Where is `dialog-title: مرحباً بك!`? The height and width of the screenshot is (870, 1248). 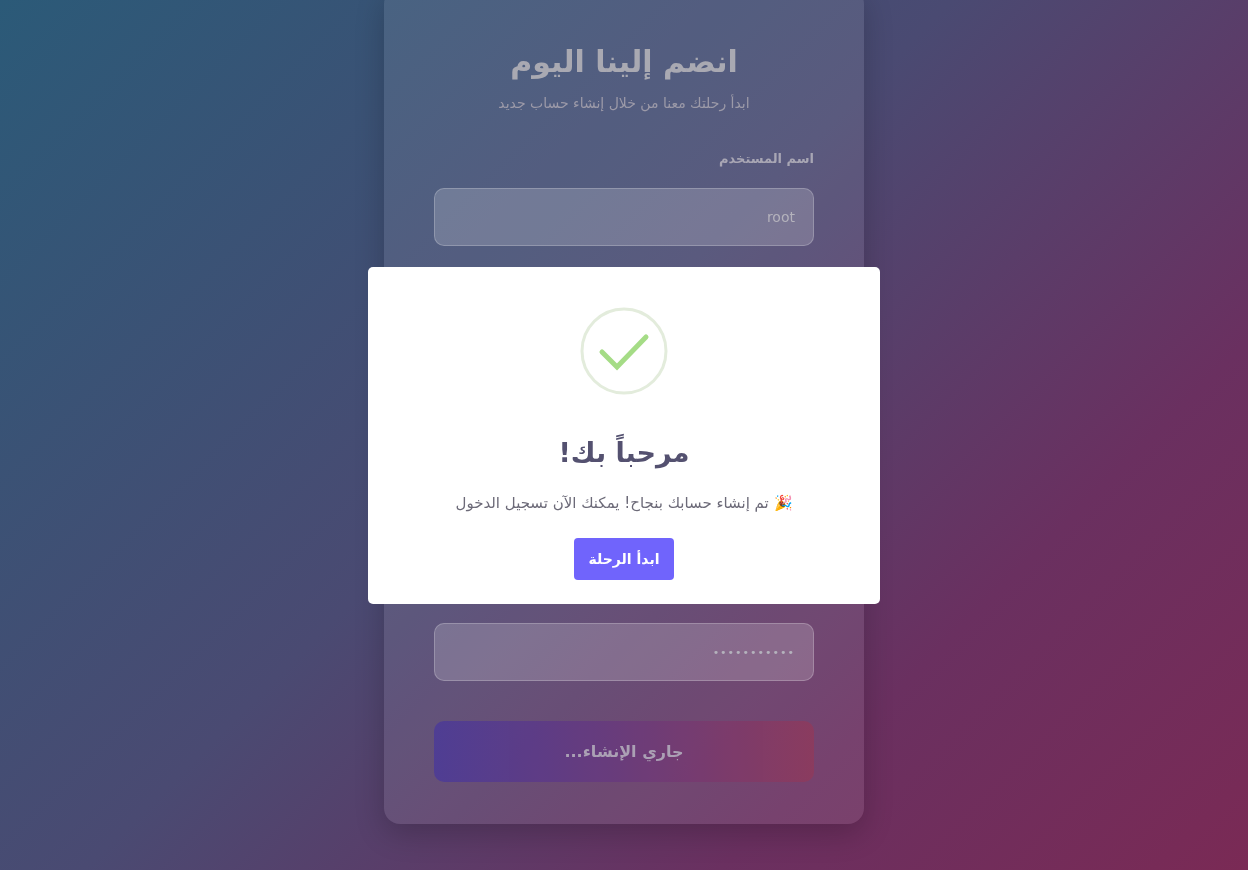 dialog-title: مرحباً بك! is located at coordinates (624, 452).